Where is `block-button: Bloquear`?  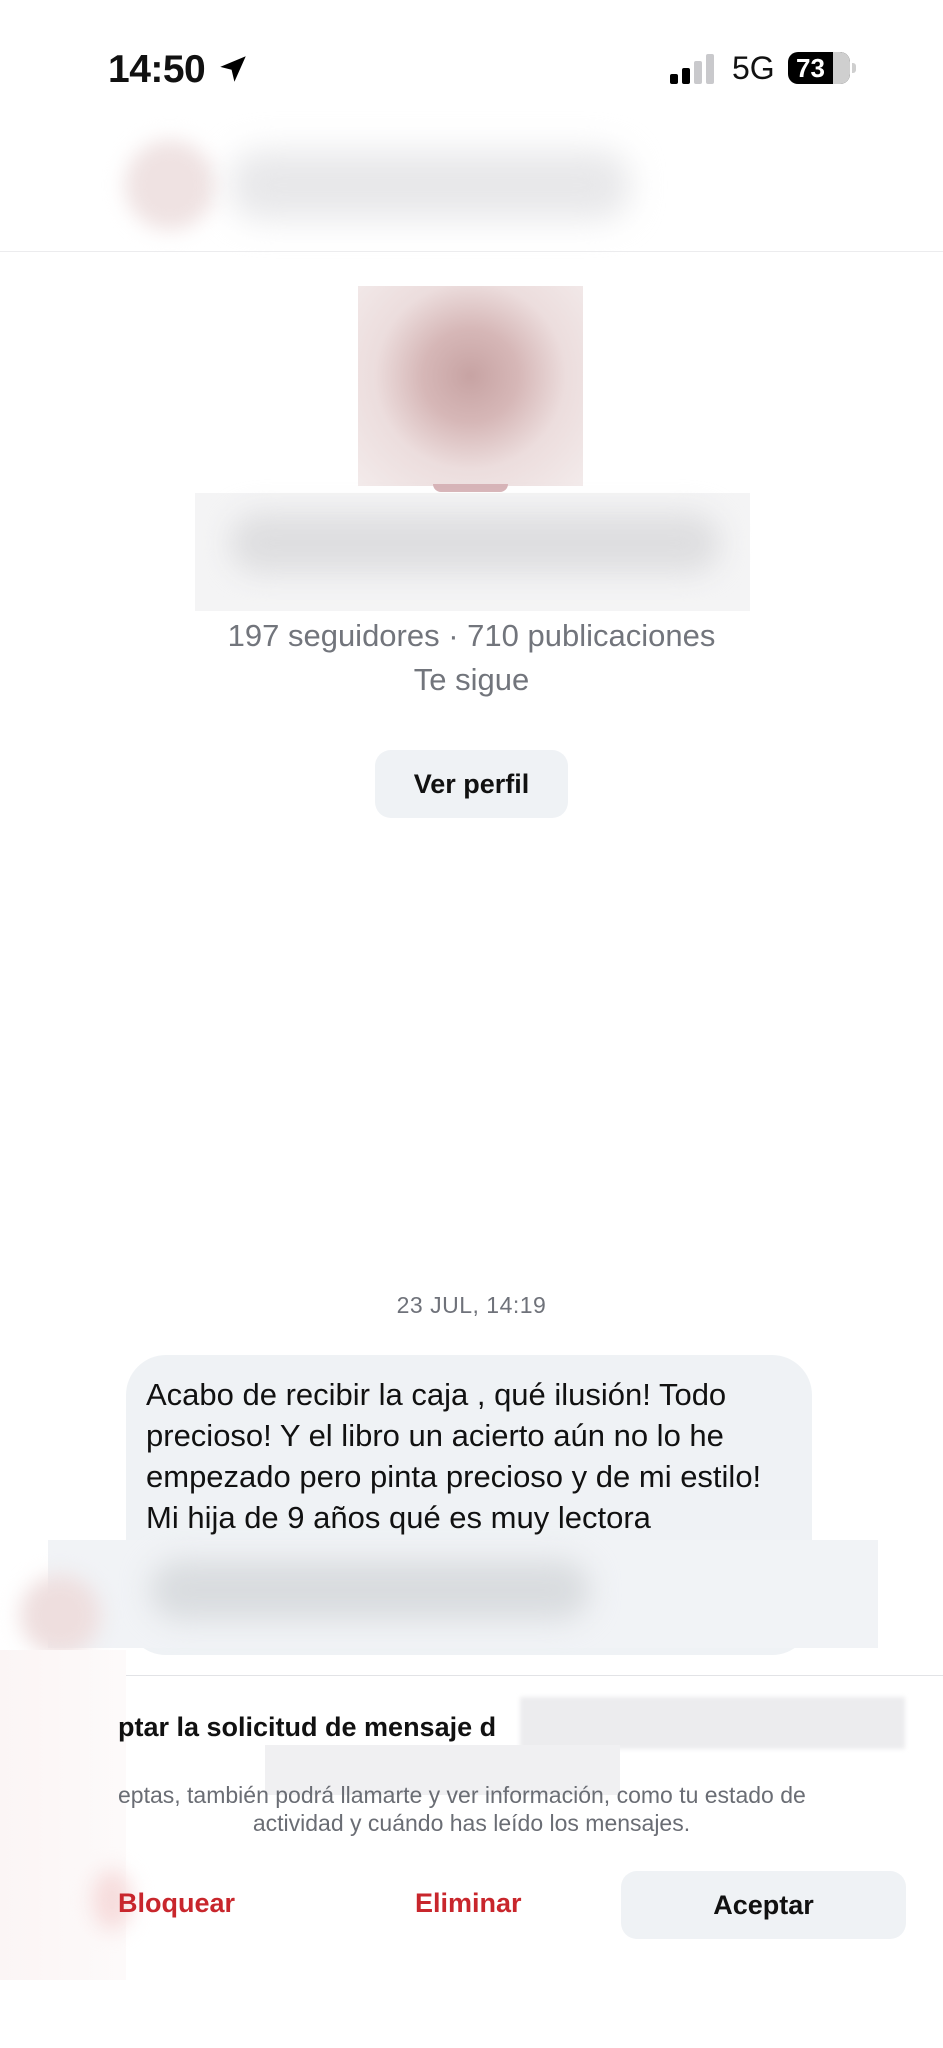 block-button: Bloquear is located at coordinates (176, 1903).